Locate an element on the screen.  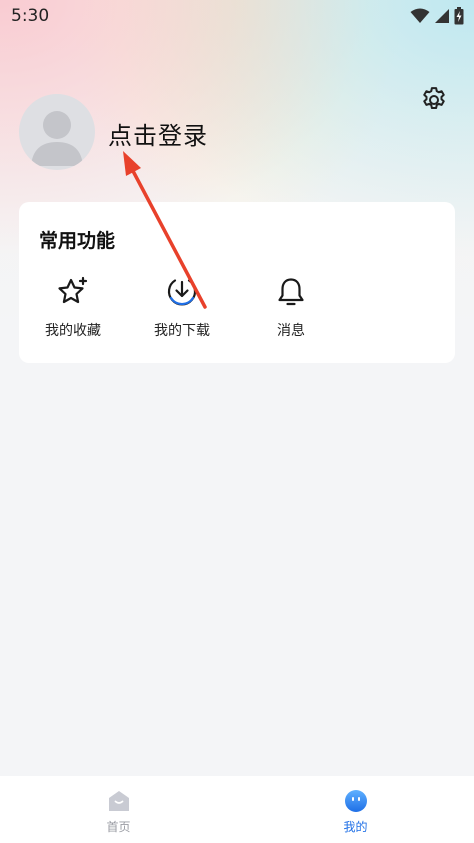
home-icon is located at coordinates (119, 801).